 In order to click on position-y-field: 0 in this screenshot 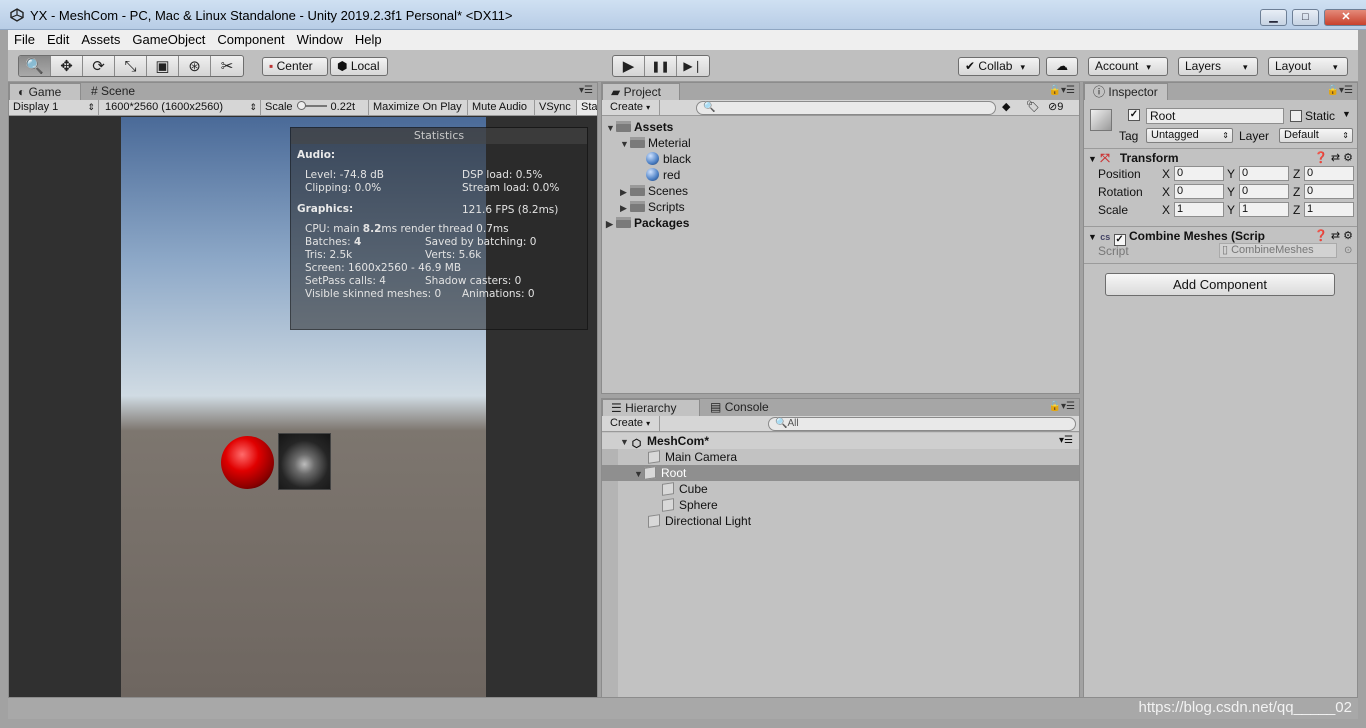, I will do `click(1264, 173)`.